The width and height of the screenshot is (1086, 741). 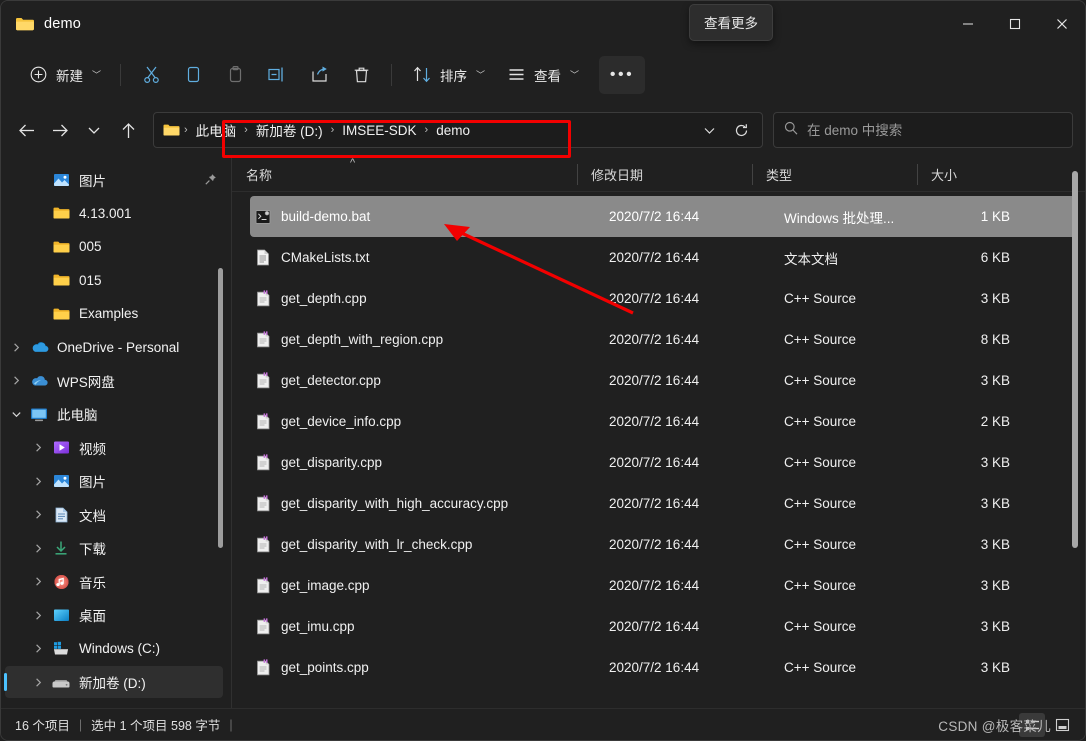 What do you see at coordinates (39, 381) in the screenshot?
I see `wpscloud-icon` at bounding box center [39, 381].